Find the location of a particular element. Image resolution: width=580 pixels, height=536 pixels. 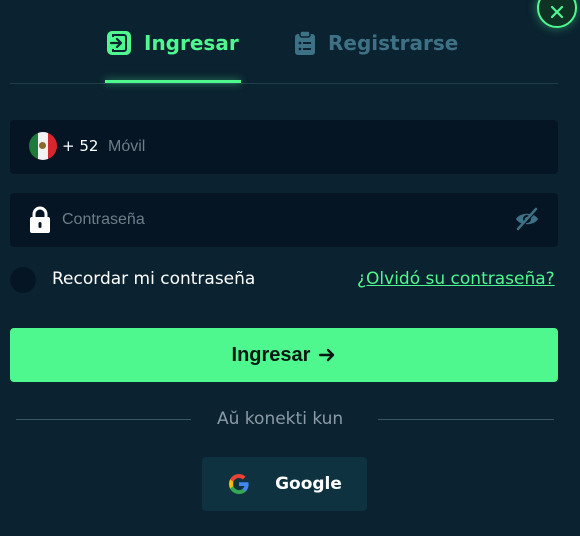

login-submit-button: Ingresar is located at coordinates (284, 355).